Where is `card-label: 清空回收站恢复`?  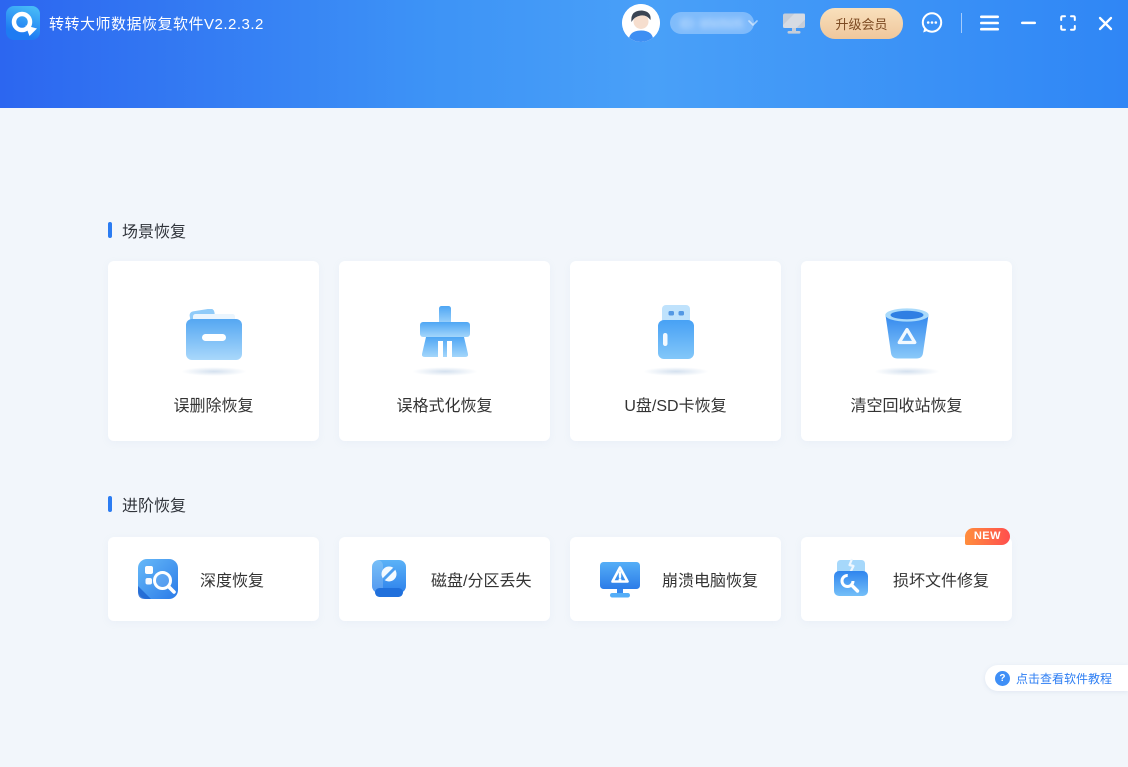 card-label: 清空回收站恢复 is located at coordinates (906, 406).